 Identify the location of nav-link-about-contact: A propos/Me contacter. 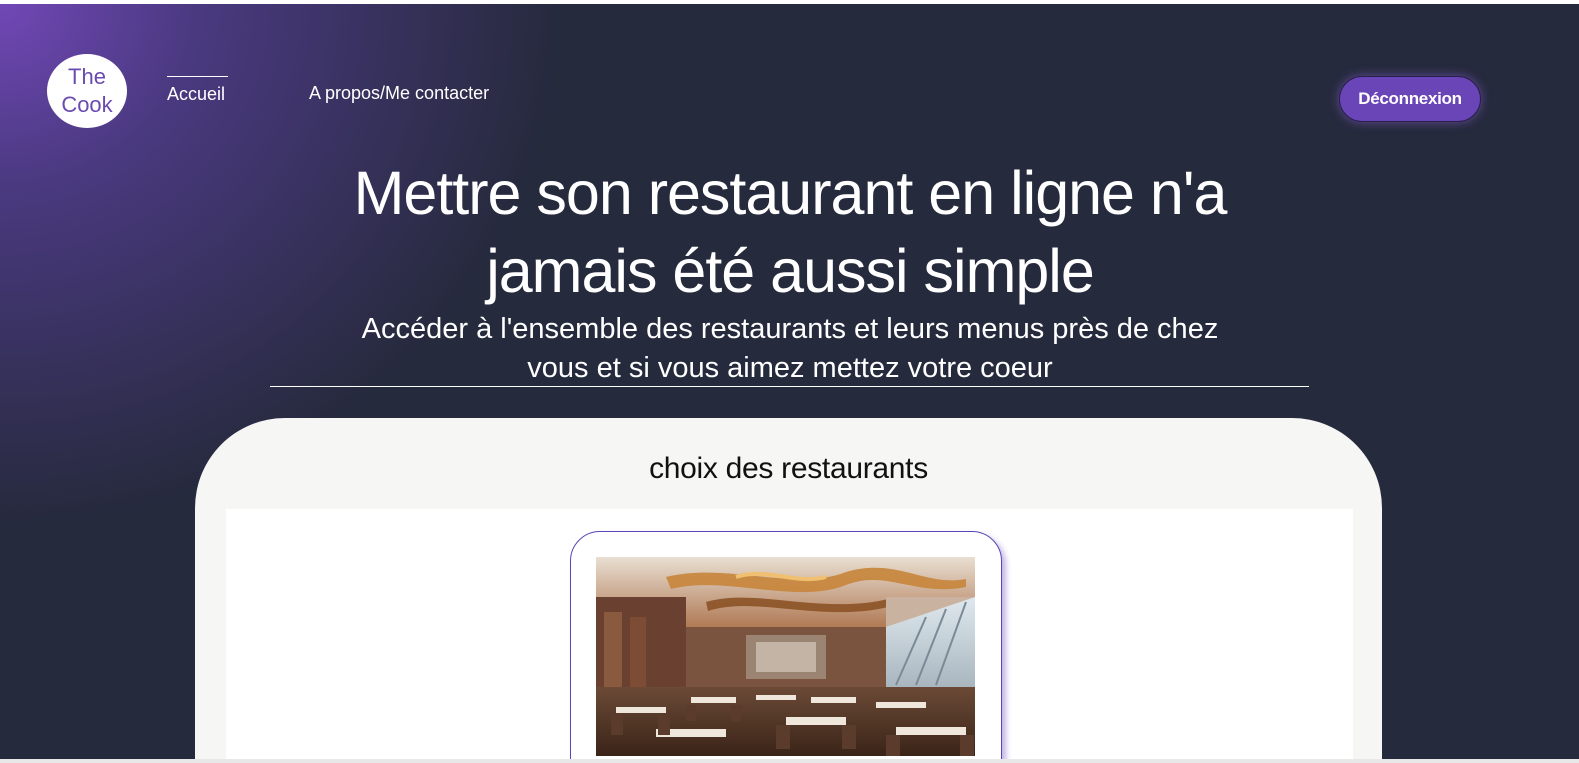
(399, 93).